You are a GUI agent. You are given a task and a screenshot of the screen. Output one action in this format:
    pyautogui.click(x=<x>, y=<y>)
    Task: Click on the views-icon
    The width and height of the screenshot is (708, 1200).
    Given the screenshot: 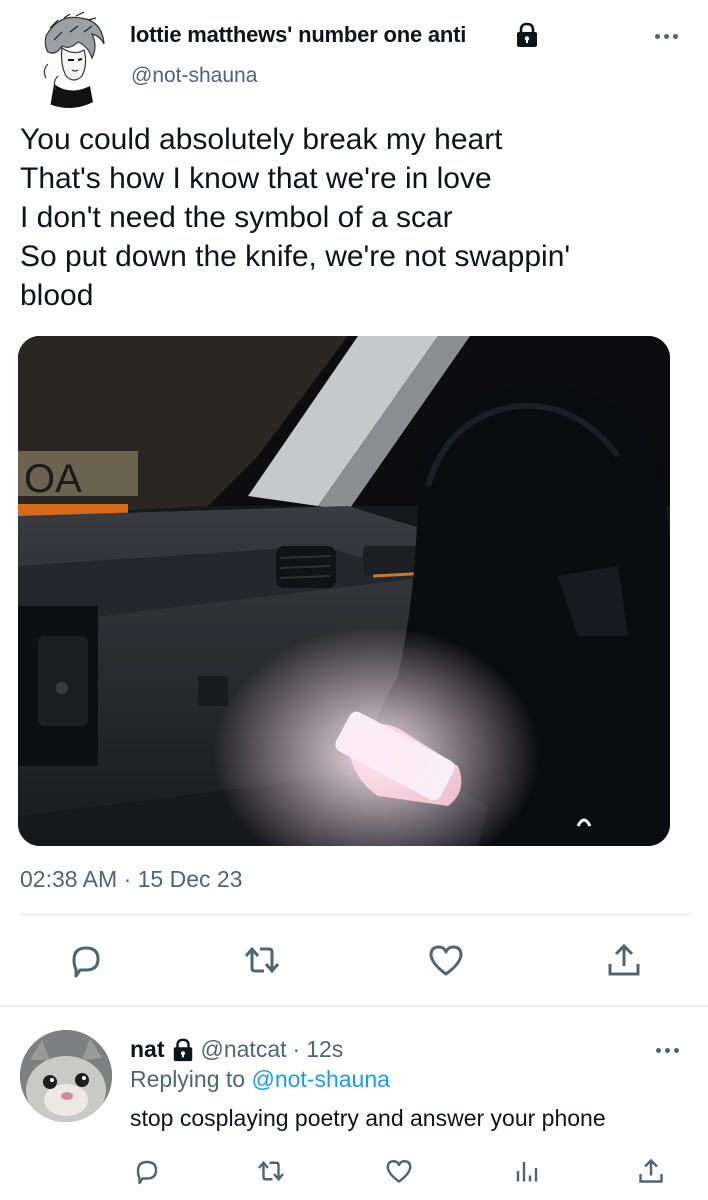 What is the action you would take?
    pyautogui.click(x=527, y=1171)
    